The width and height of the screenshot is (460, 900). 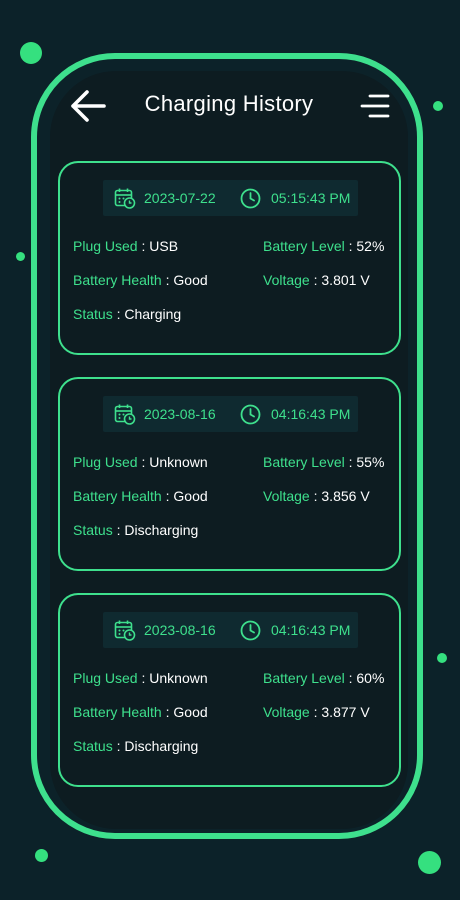 What do you see at coordinates (370, 678) in the screenshot?
I see `battery-level-value: 60%` at bounding box center [370, 678].